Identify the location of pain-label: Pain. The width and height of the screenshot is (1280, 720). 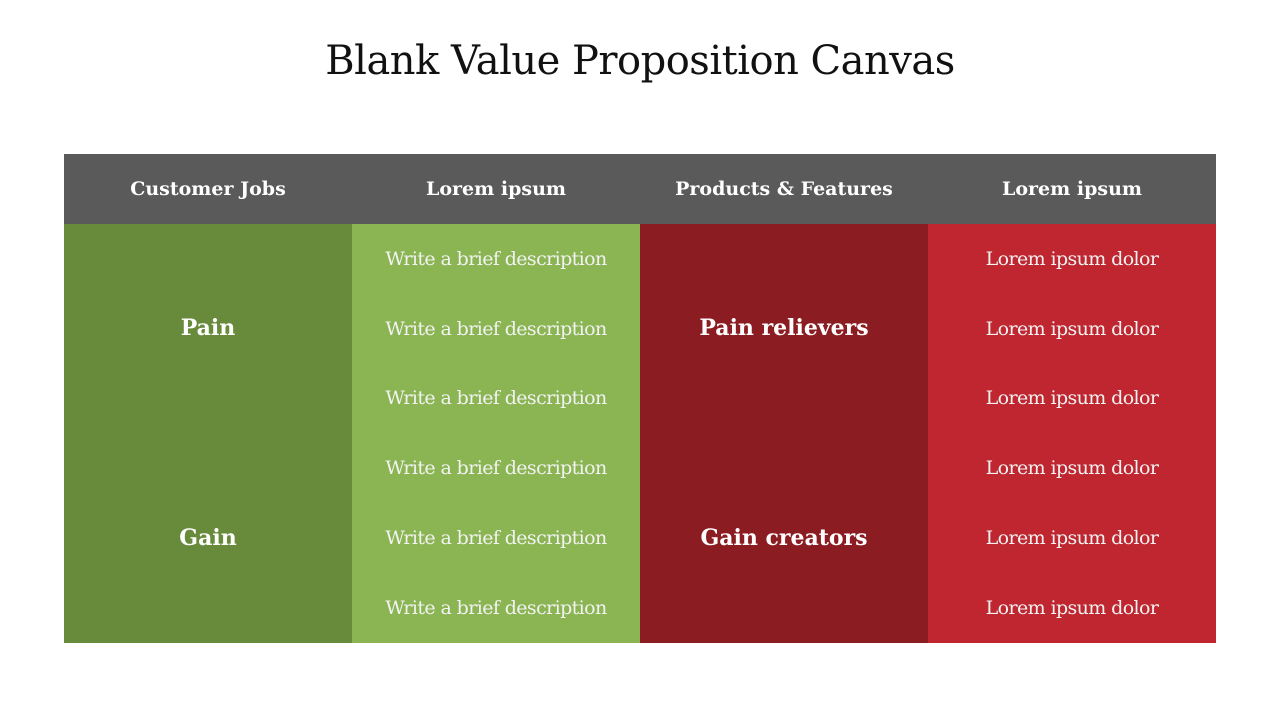
(208, 328).